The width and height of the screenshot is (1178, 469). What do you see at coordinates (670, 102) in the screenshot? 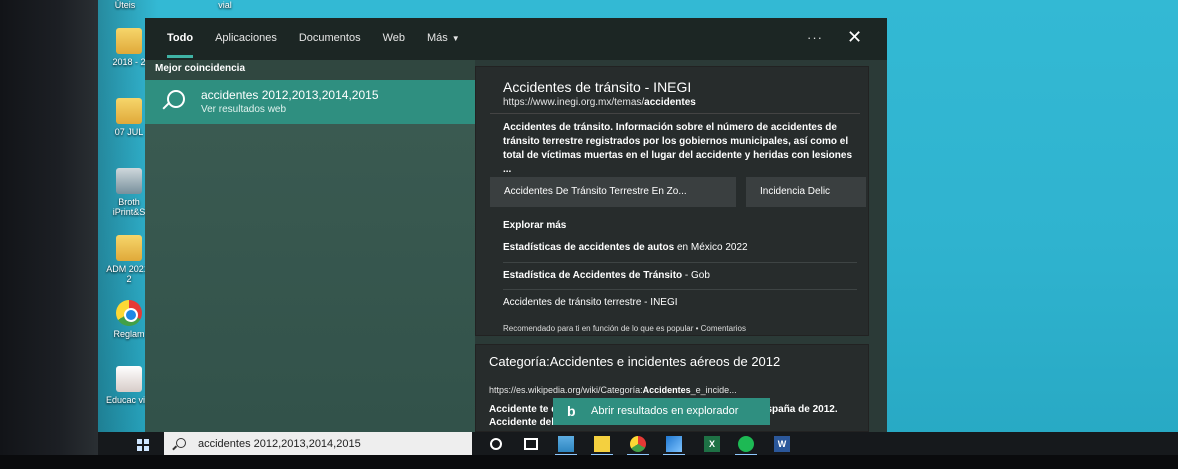
I see `url-highlight: accidentes` at bounding box center [670, 102].